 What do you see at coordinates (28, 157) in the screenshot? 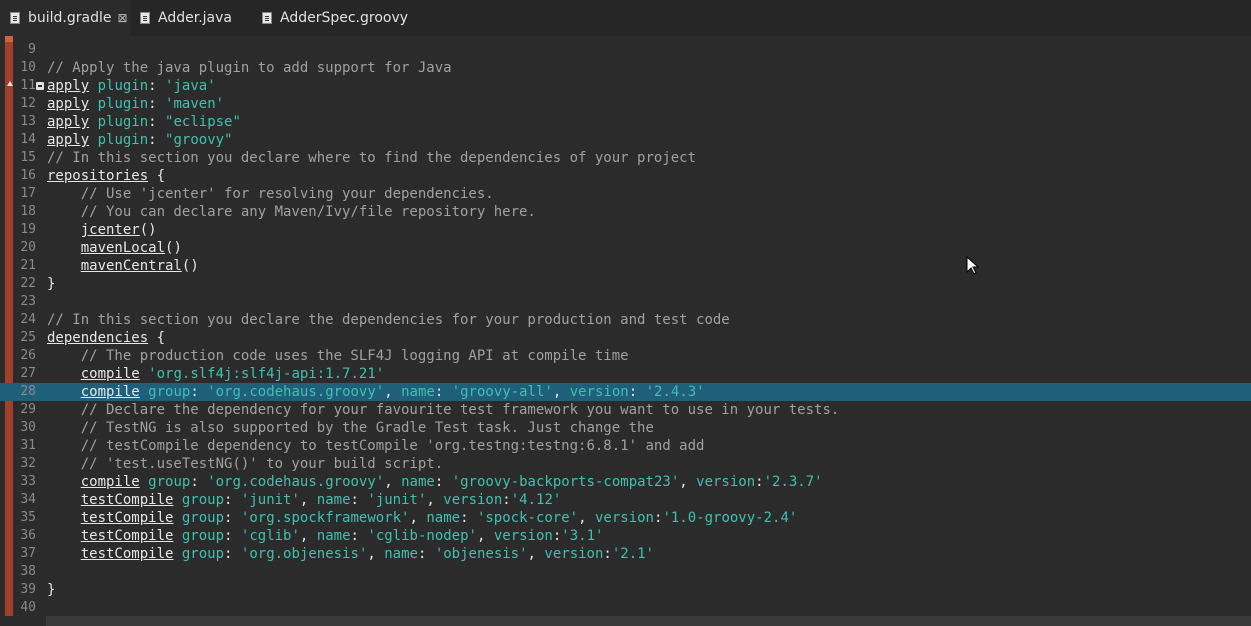
I see `line-number: 15` at bounding box center [28, 157].